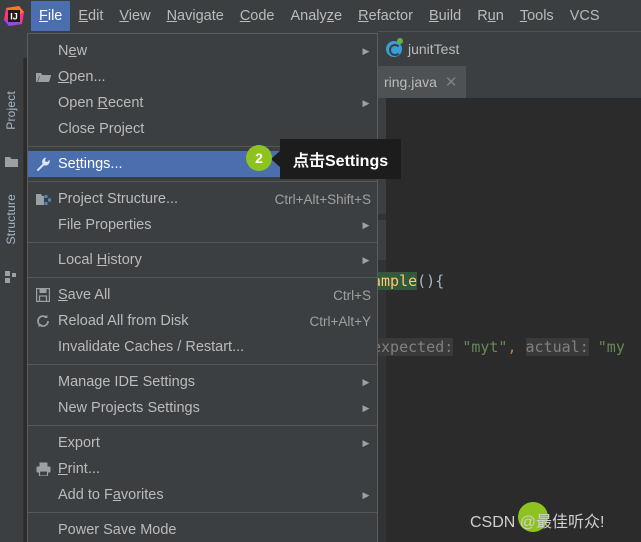 This screenshot has width=641, height=542. I want to click on menu-item-label: Manage IDE Settings, so click(127, 382).